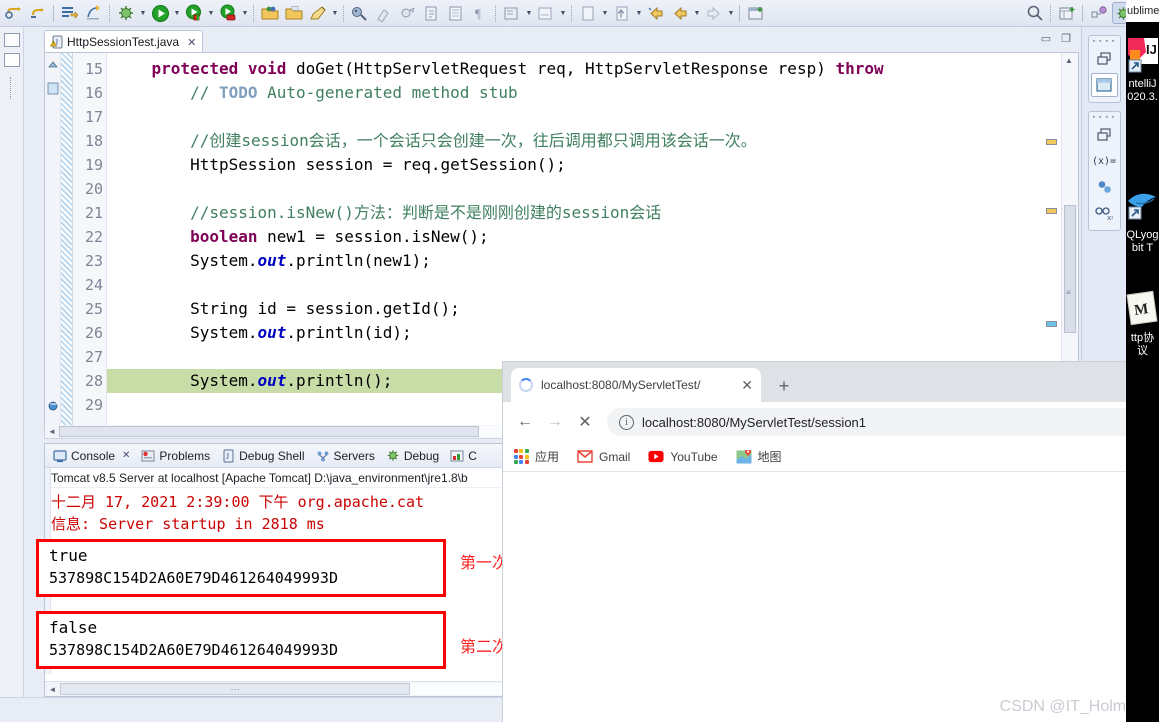 The width and height of the screenshot is (1159, 722). What do you see at coordinates (714, 13) in the screenshot?
I see `next-arrow-icon` at bounding box center [714, 13].